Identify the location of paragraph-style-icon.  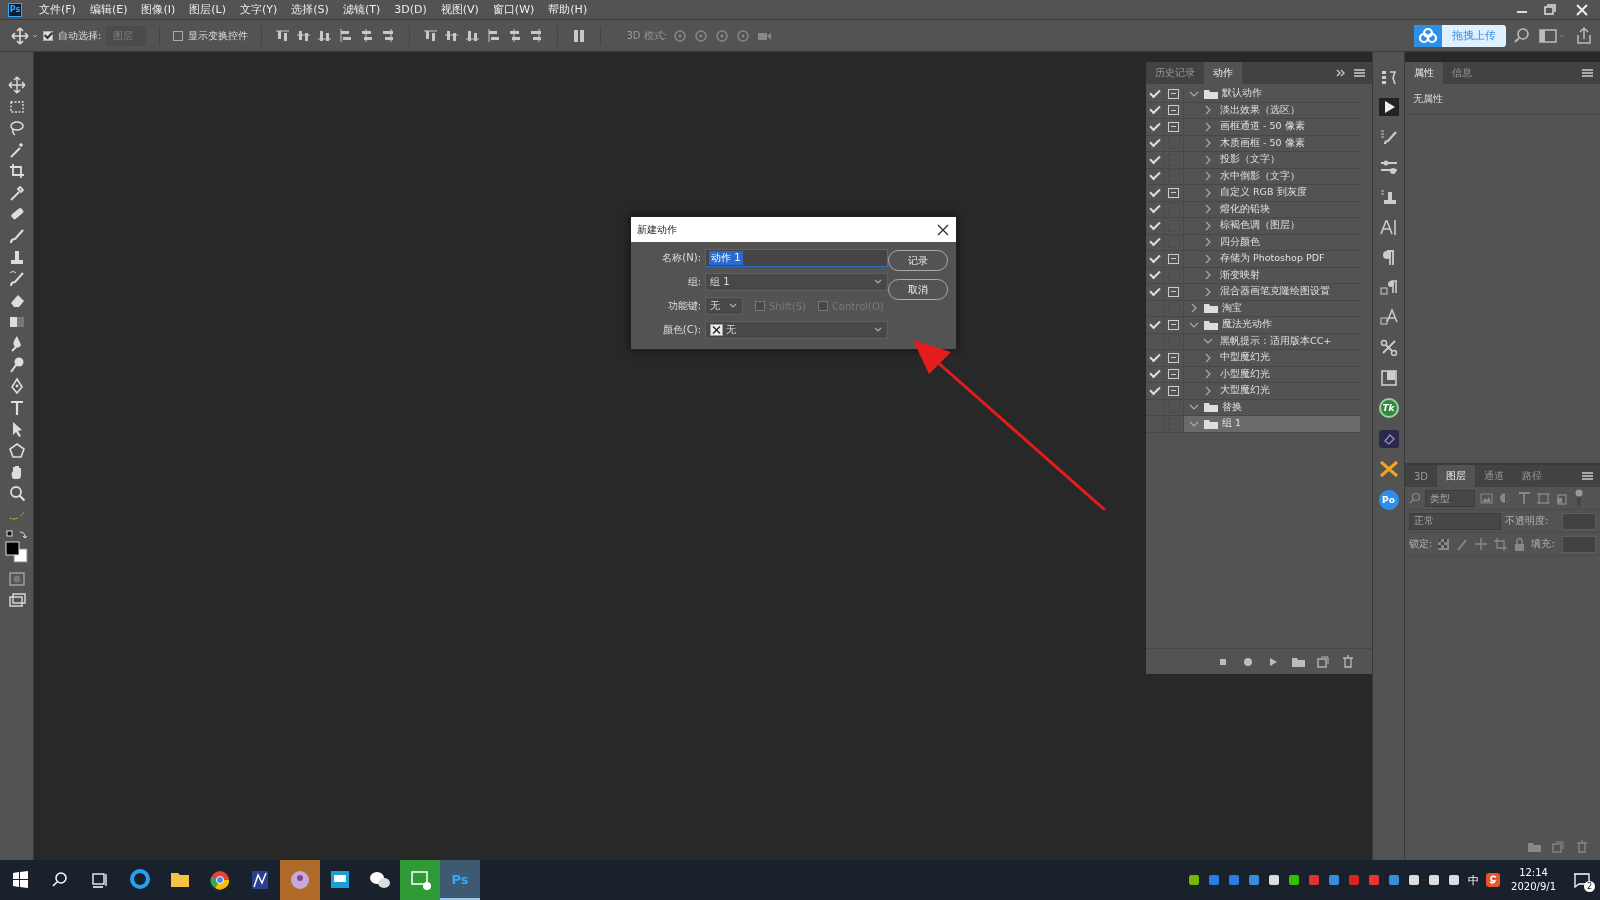
(1388, 287).